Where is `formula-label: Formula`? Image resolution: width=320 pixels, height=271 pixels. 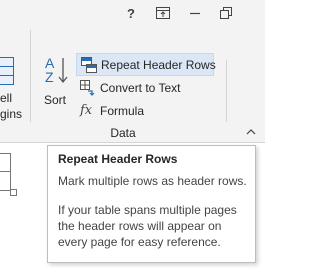
formula-label: Formula is located at coordinates (122, 110).